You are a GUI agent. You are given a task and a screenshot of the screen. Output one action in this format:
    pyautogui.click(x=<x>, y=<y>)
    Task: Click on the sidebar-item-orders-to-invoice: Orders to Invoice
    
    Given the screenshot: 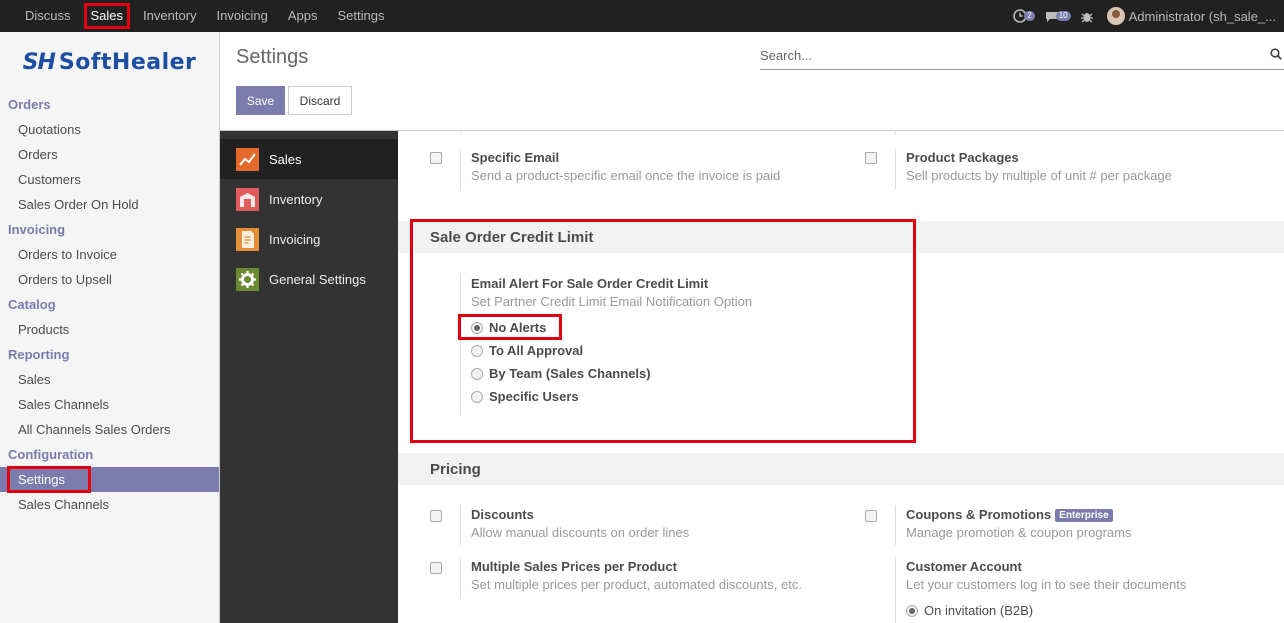 What is the action you would take?
    pyautogui.click(x=109, y=254)
    